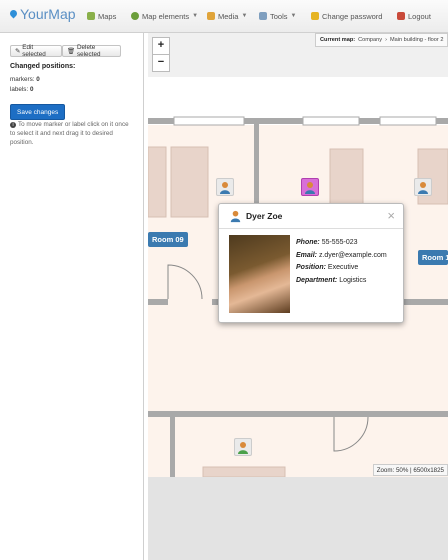 This screenshot has height=560, width=448. What do you see at coordinates (317, 280) in the screenshot?
I see `department-label: Department:` at bounding box center [317, 280].